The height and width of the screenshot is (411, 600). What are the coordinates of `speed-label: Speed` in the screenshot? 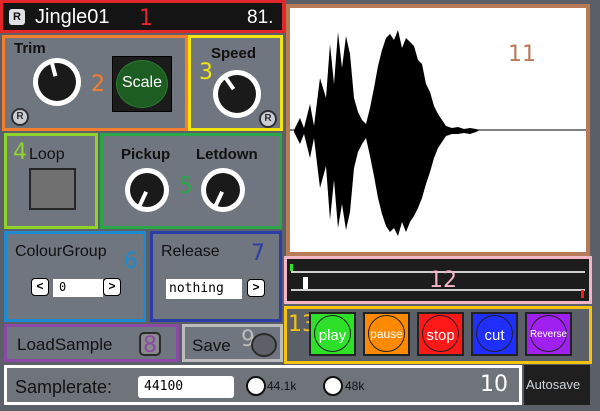 It's located at (234, 53).